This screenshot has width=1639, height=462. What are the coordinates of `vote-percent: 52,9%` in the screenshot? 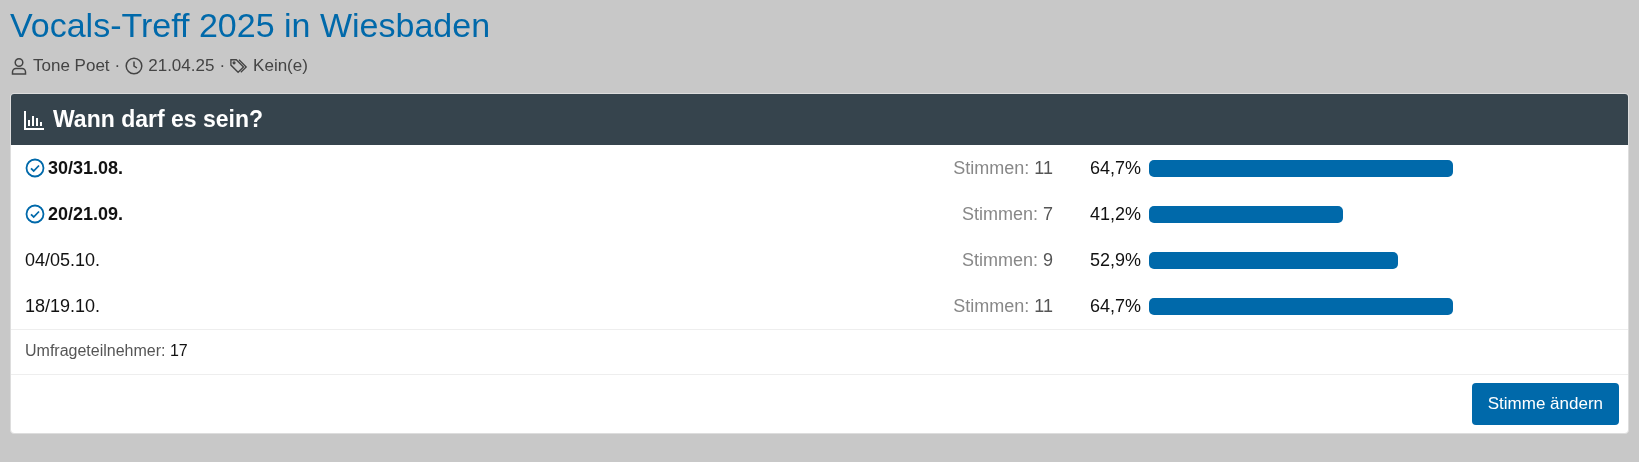 It's located at (1115, 260).